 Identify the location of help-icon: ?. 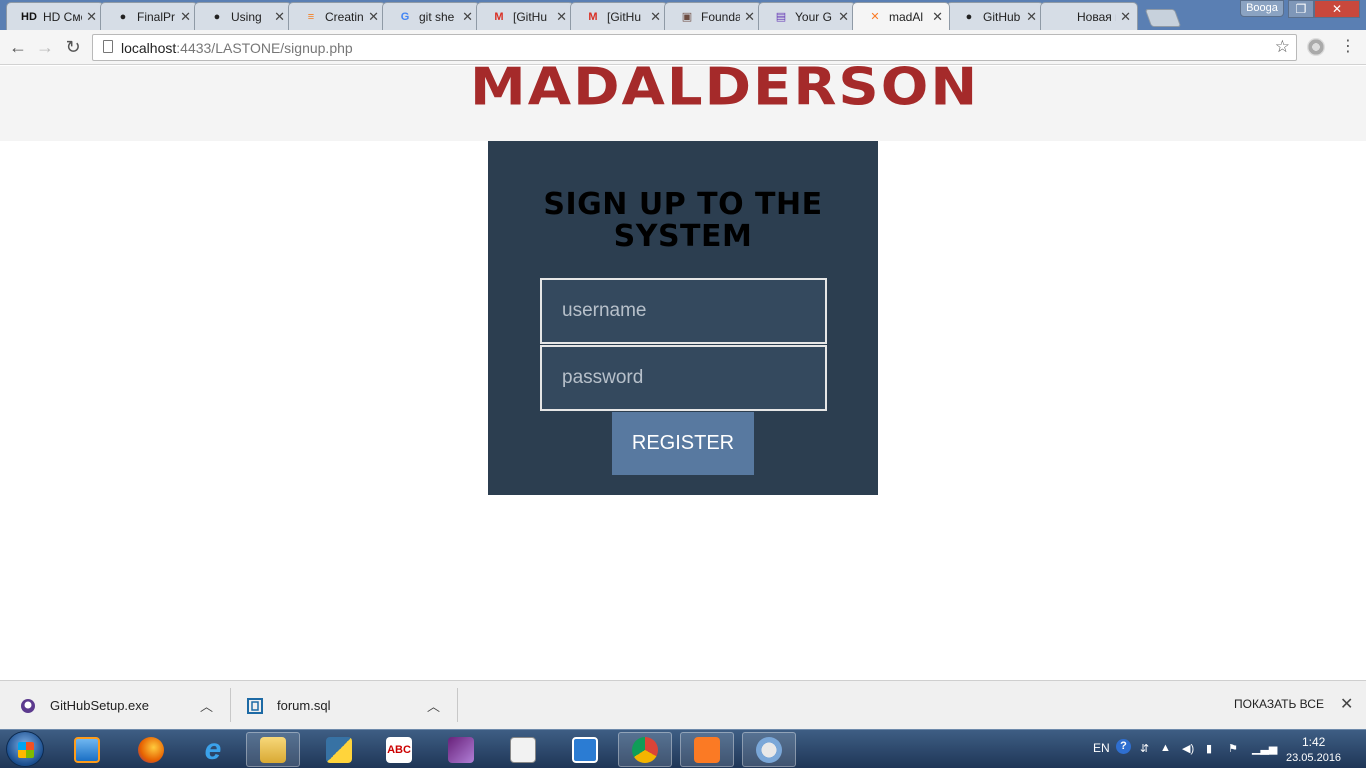
(1123, 746).